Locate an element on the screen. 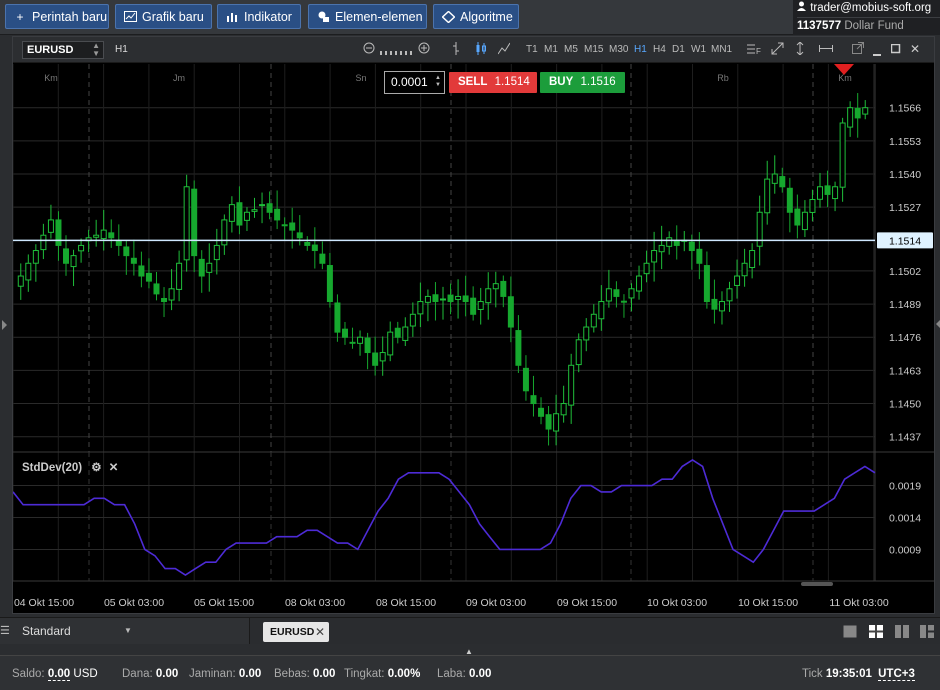  elements-button: Elemen-elemen is located at coordinates (367, 16).